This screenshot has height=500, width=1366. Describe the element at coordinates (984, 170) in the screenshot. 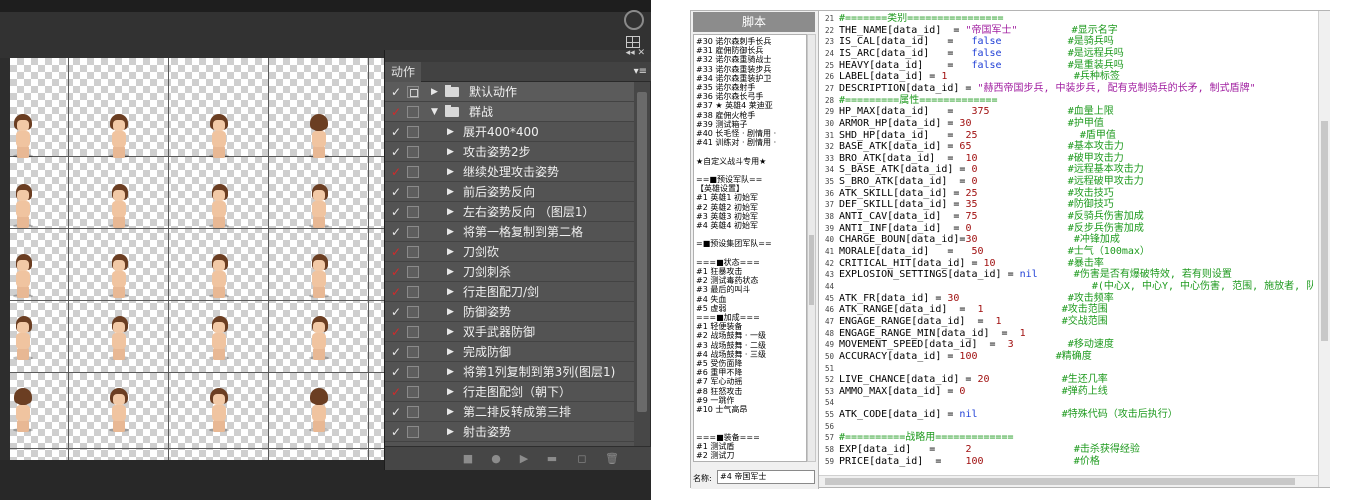

I see `code-line: 34 S_BASE_ATK[data_id] = 0 #远程基本攻击力` at that location.